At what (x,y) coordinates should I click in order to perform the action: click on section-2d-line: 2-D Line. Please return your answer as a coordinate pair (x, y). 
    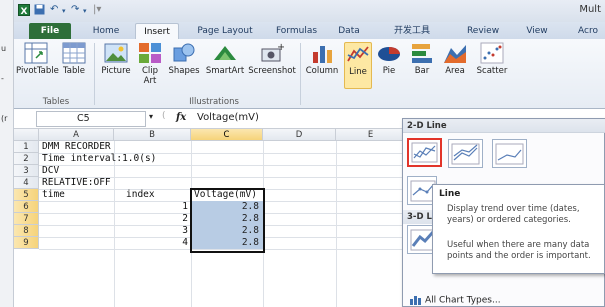
    Looking at the image, I should click on (504, 126).